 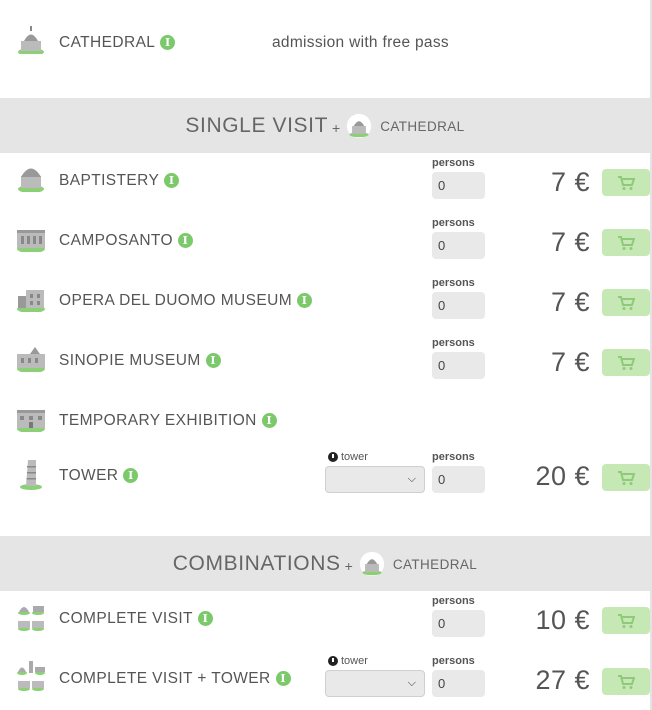 What do you see at coordinates (31, 676) in the screenshot?
I see `complete-visit-tower-icon` at bounding box center [31, 676].